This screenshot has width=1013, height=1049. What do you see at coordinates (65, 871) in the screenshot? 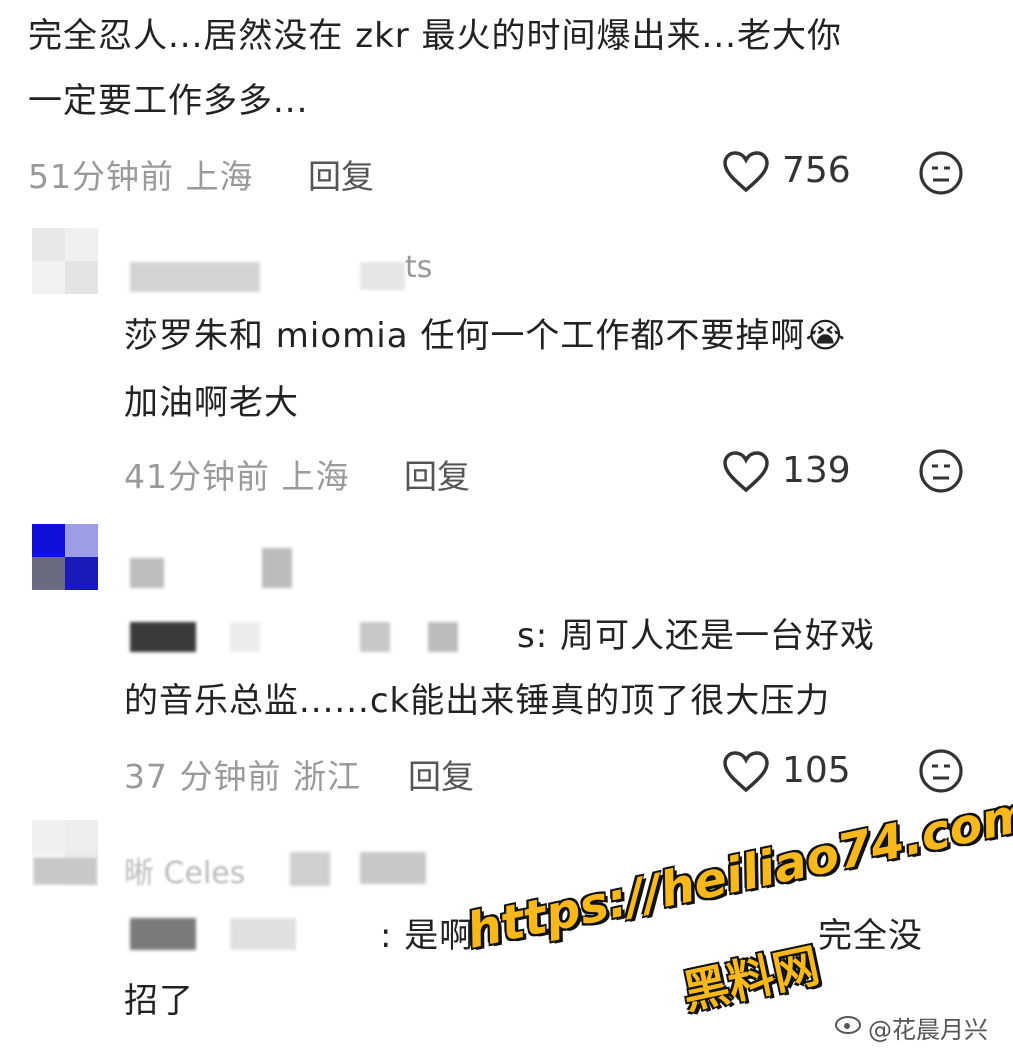
I see `avatar-strip` at bounding box center [65, 871].